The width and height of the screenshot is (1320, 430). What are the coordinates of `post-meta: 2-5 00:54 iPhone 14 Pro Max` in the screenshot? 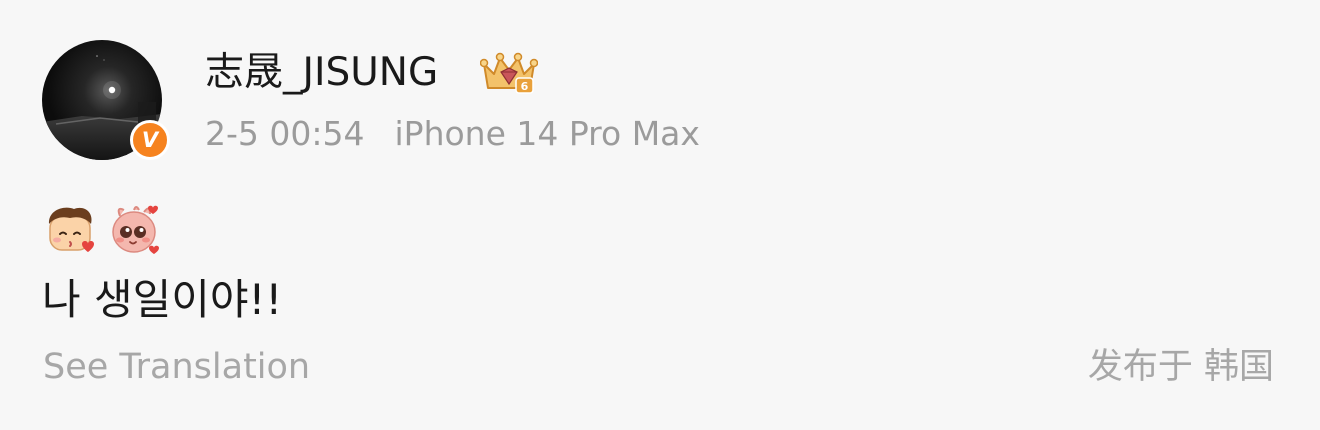 It's located at (452, 134).